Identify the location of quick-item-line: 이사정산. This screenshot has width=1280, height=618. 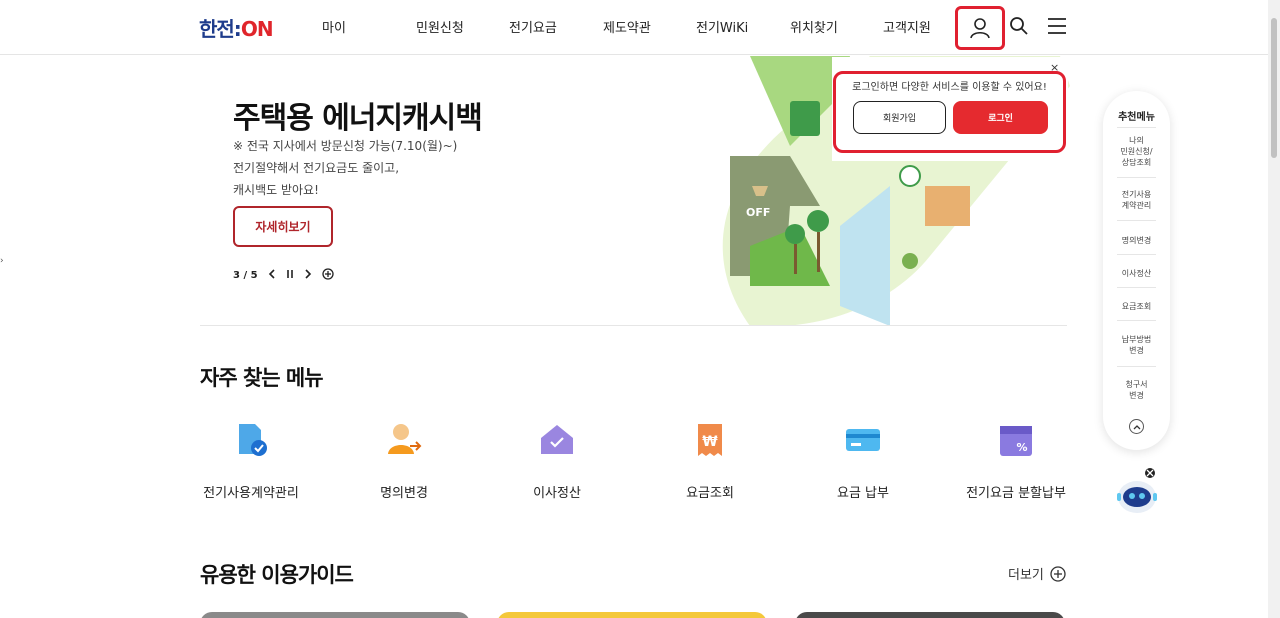
(1136, 273).